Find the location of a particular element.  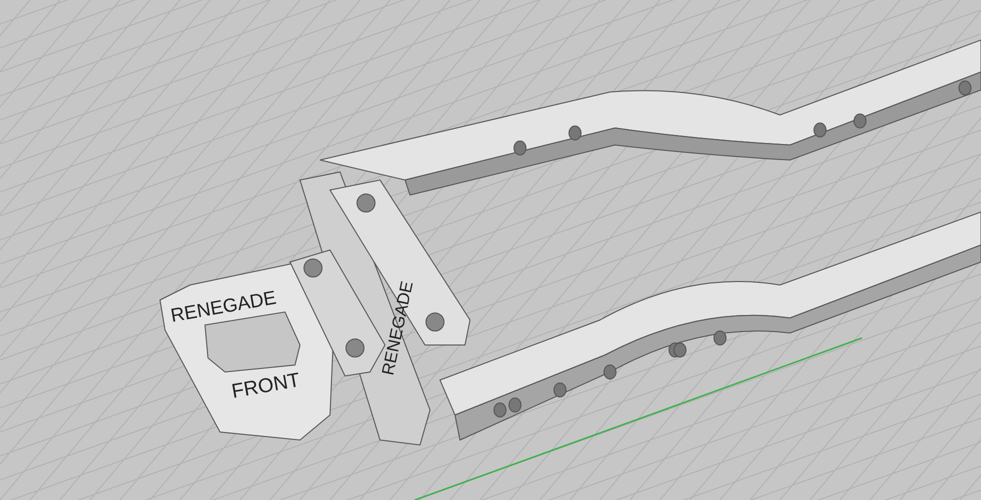

embossed-label: RENEGADE is located at coordinates (223, 307).